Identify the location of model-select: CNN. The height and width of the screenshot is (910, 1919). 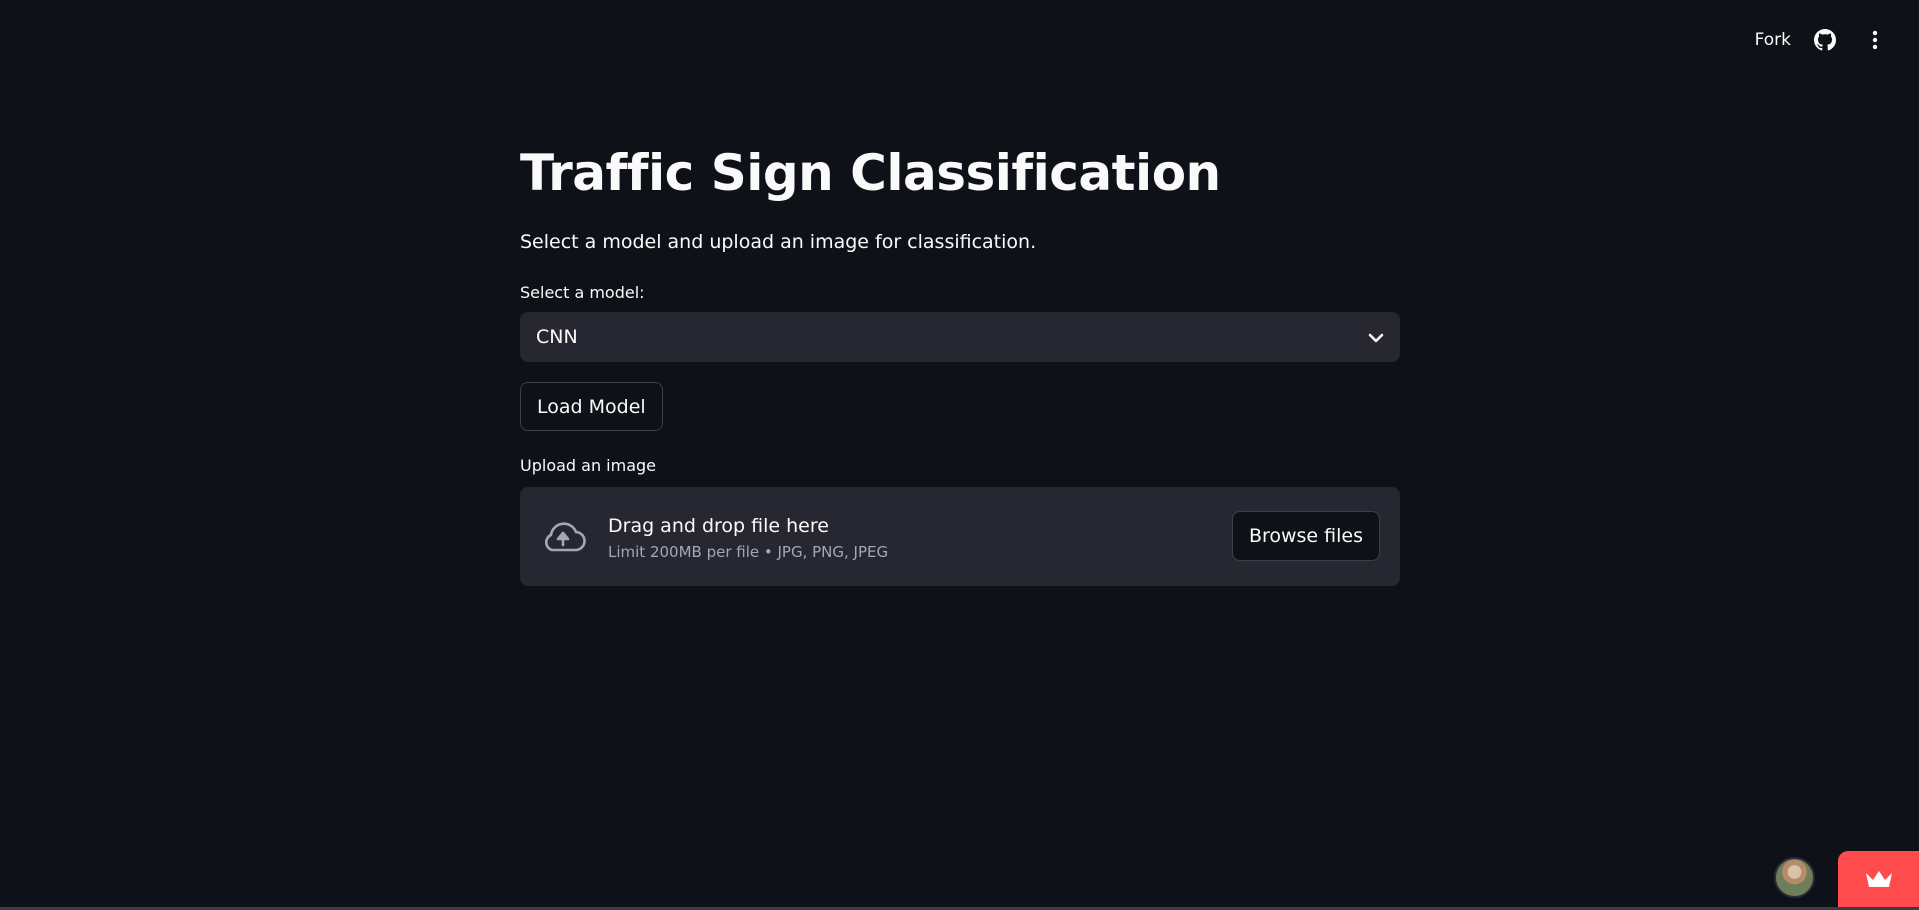
(960, 337).